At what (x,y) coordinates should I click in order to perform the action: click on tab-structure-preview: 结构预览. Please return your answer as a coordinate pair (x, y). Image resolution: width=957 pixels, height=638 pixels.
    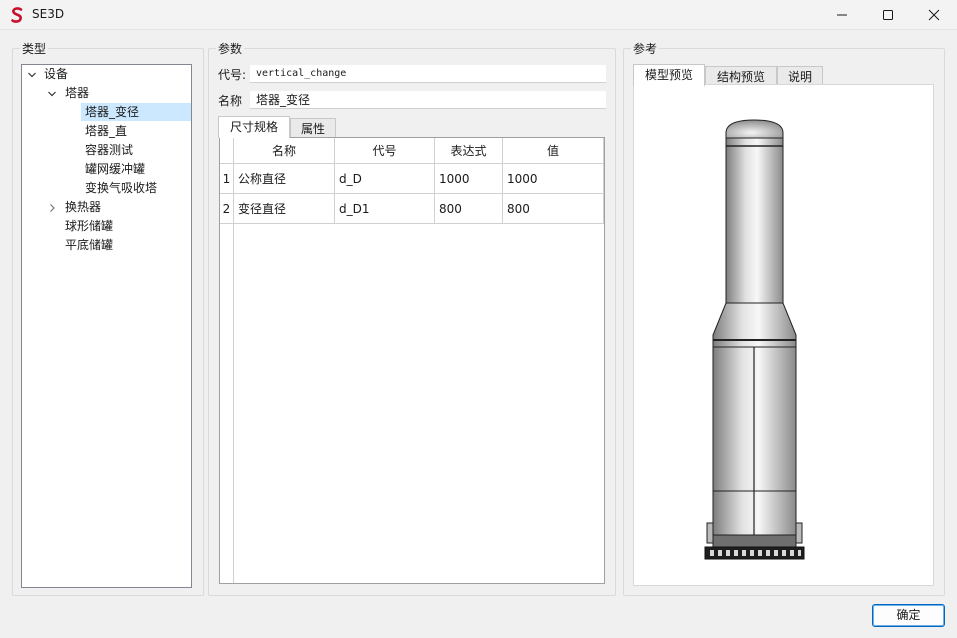
    Looking at the image, I should click on (741, 76).